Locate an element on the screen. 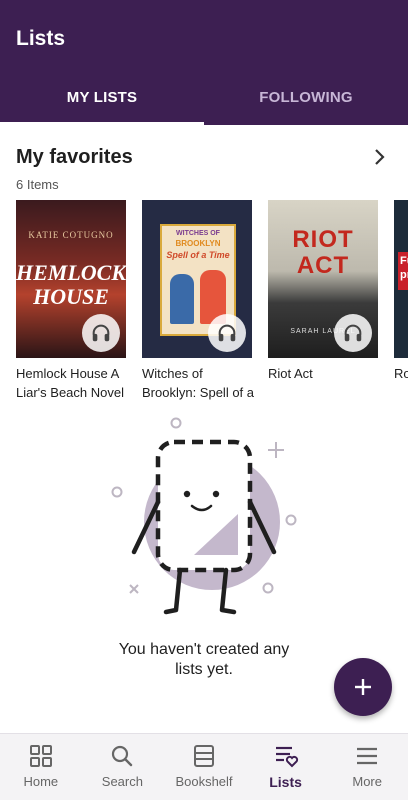  book-cover: RIOT ACT SARAH LAUREL is located at coordinates (323, 279).